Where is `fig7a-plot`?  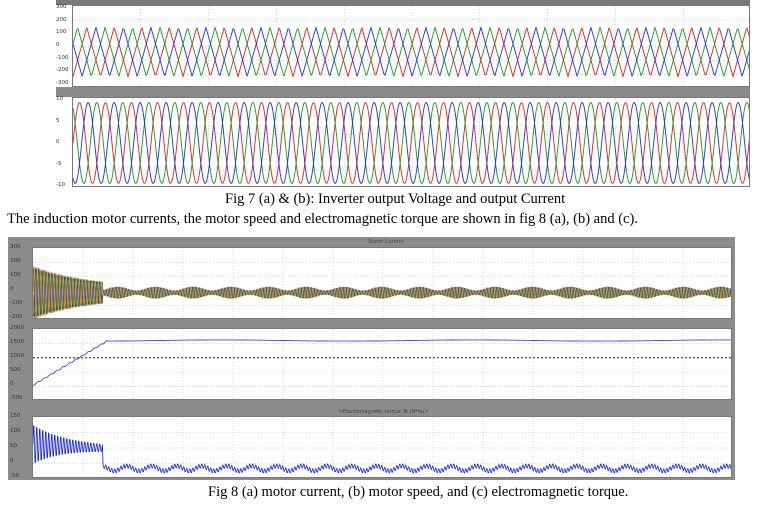
fig7a-plot is located at coordinates (411, 46).